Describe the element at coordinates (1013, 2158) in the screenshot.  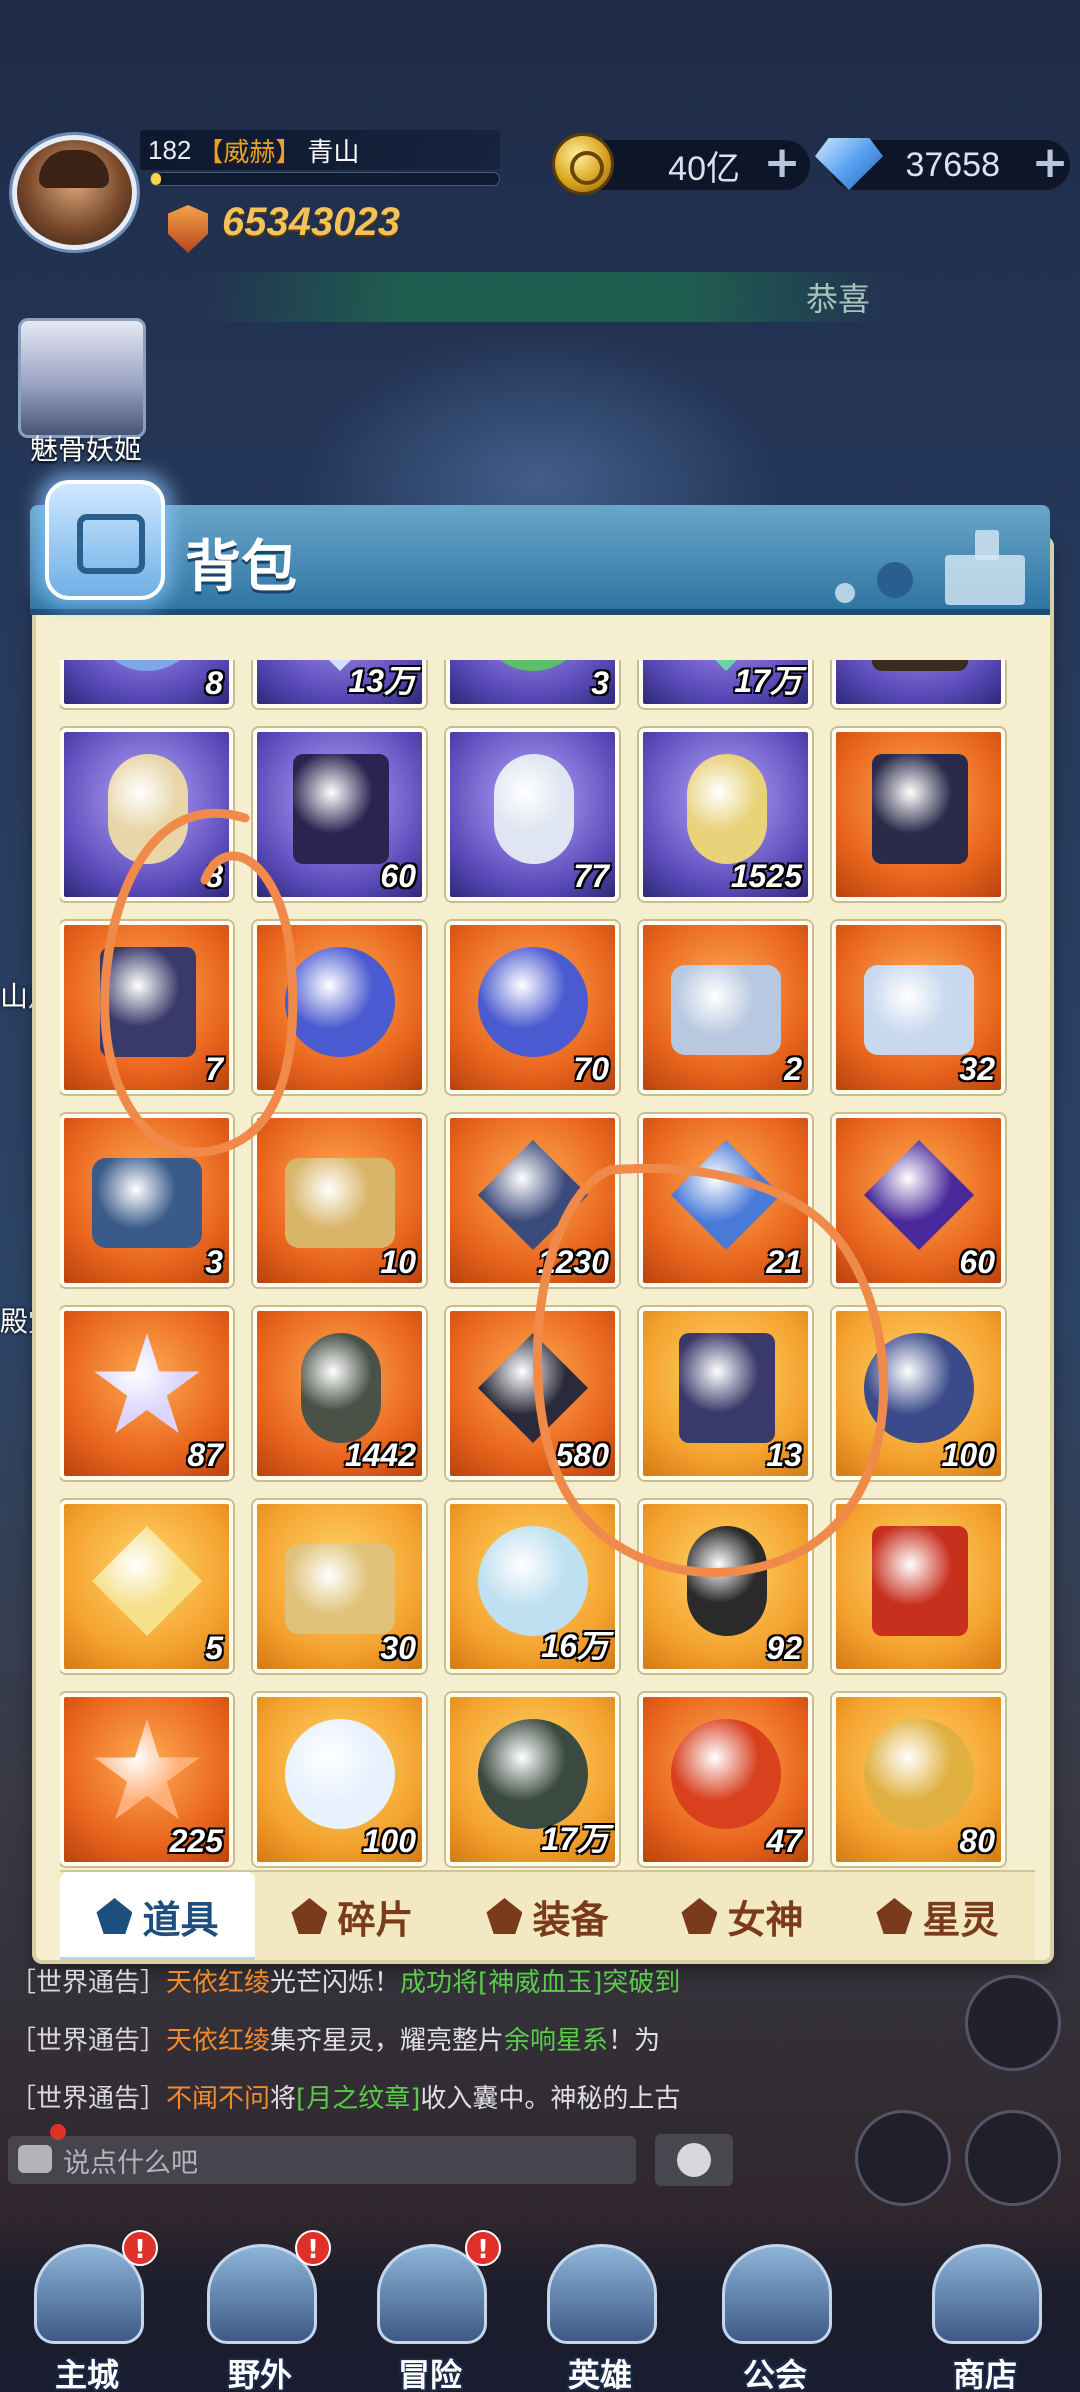
I see `backpack-button` at that location.